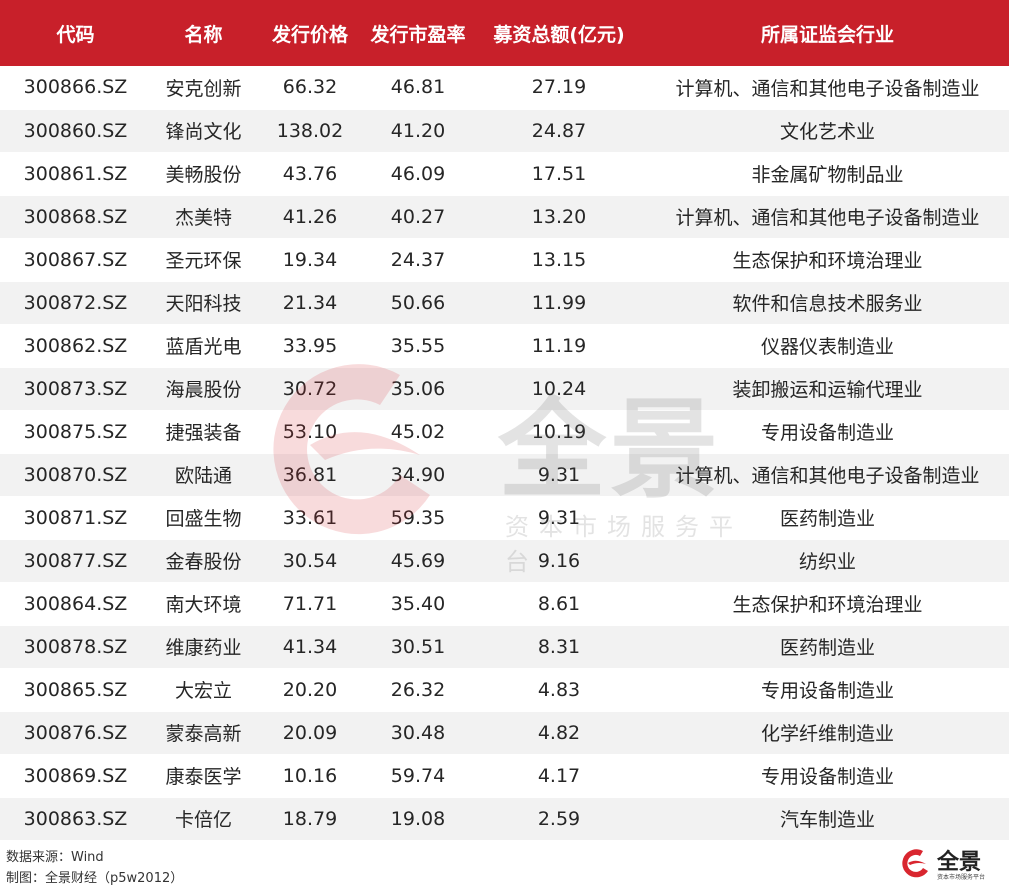 The image size is (1009, 887). What do you see at coordinates (203, 131) in the screenshot?
I see `cell-name: 锋尚文化` at bounding box center [203, 131].